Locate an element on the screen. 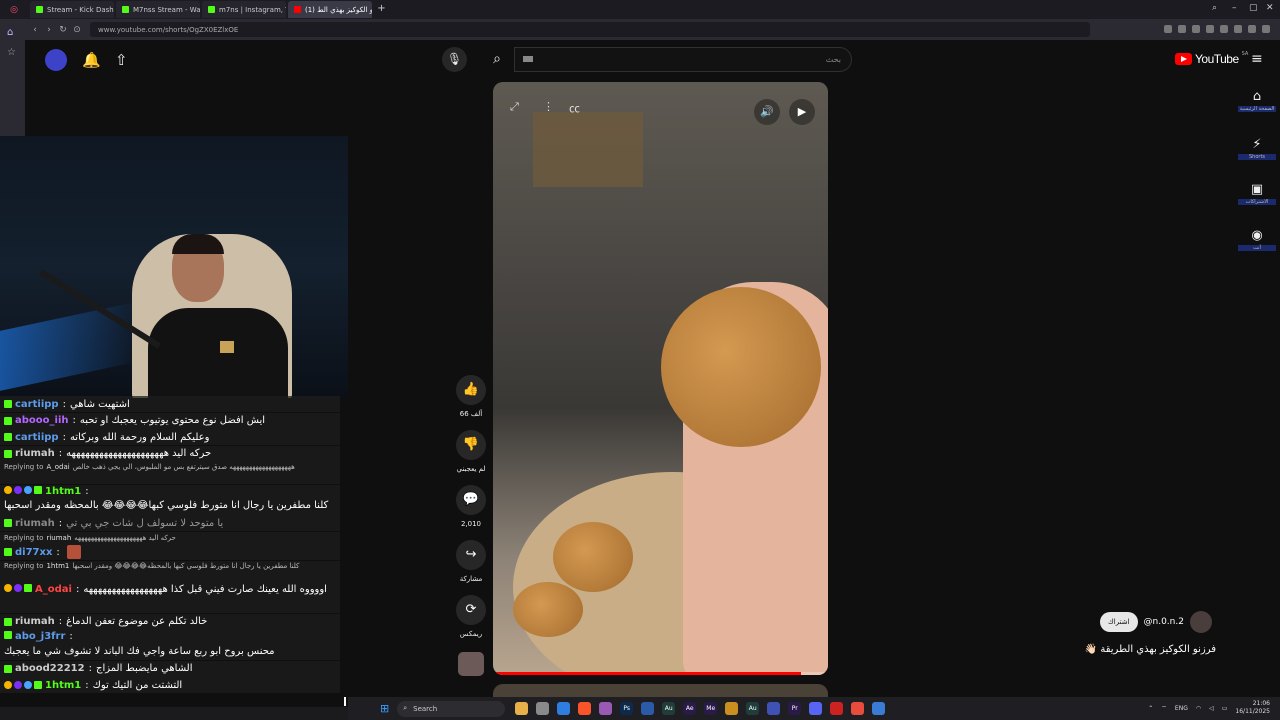 This screenshot has height=720, width=1280. network-icon: ⌔ is located at coordinates (1164, 708).